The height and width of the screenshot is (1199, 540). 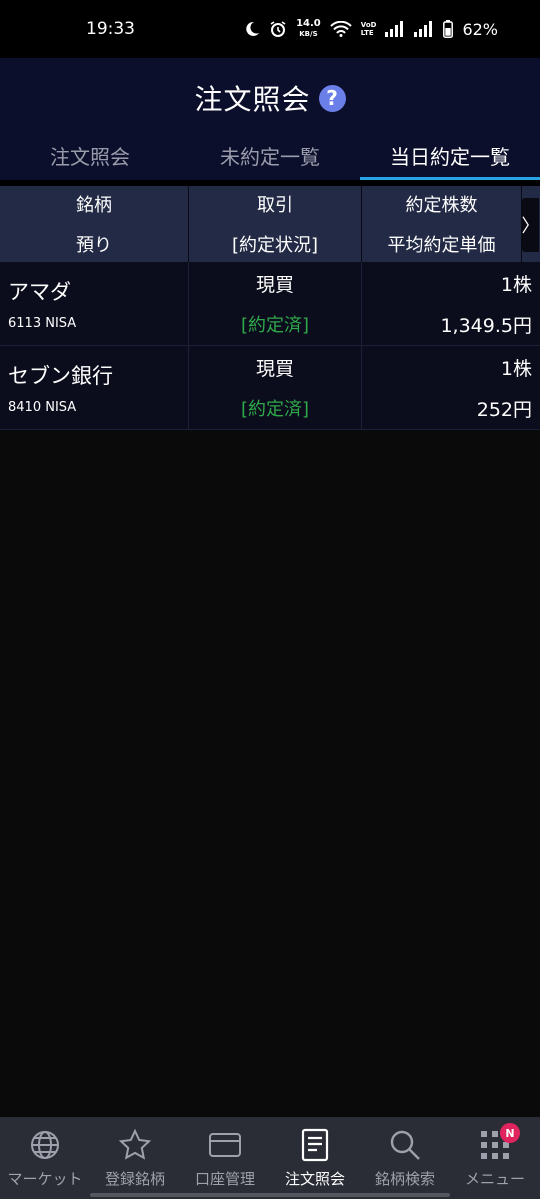 What do you see at coordinates (451, 387) in the screenshot?
I see `cell-qty: 1株 252円` at bounding box center [451, 387].